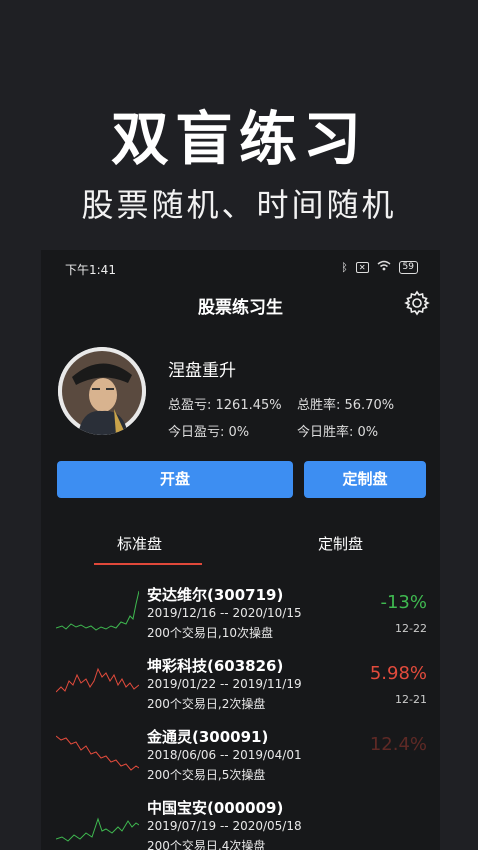 This screenshot has height=850, width=478. What do you see at coordinates (102, 391) in the screenshot?
I see `avatar` at bounding box center [102, 391].